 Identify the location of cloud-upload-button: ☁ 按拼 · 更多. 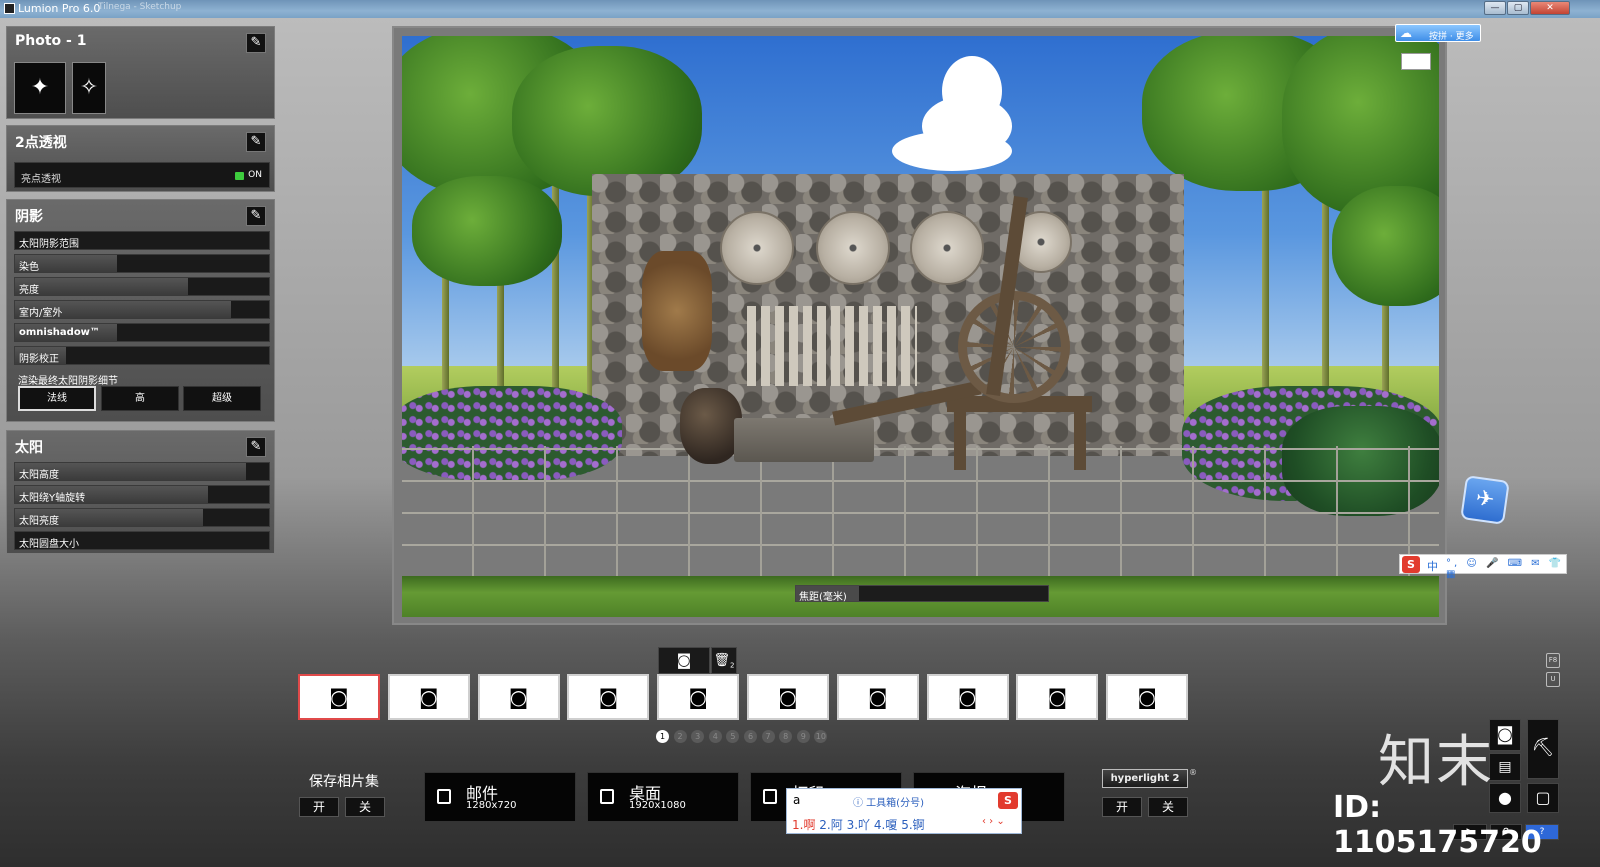
(1438, 33).